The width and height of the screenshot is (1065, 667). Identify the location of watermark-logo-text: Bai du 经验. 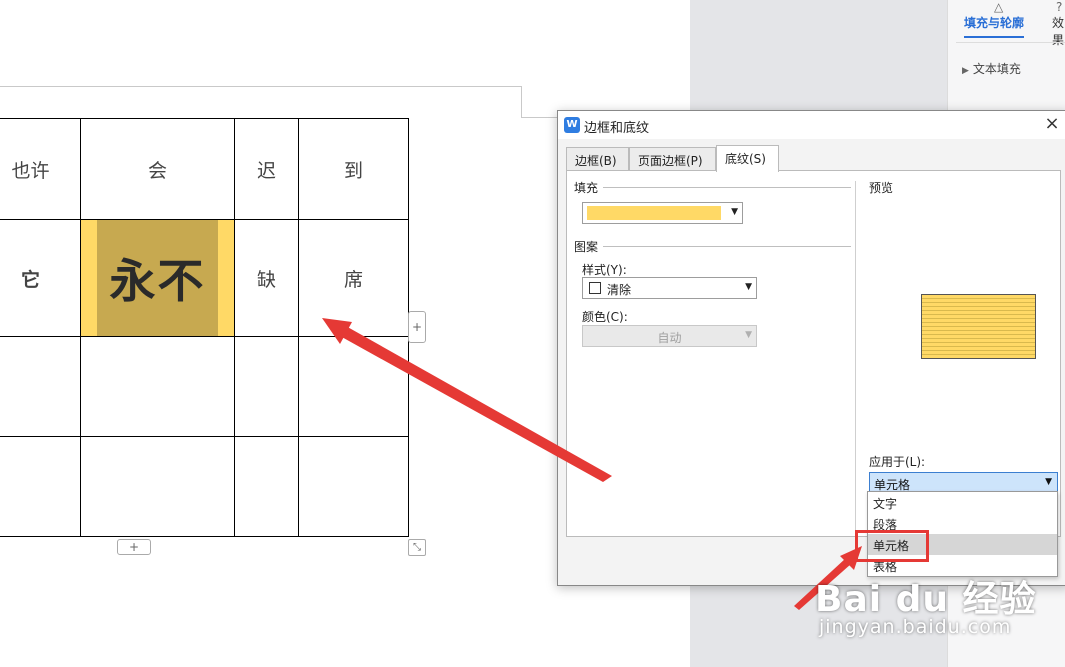
(926, 599).